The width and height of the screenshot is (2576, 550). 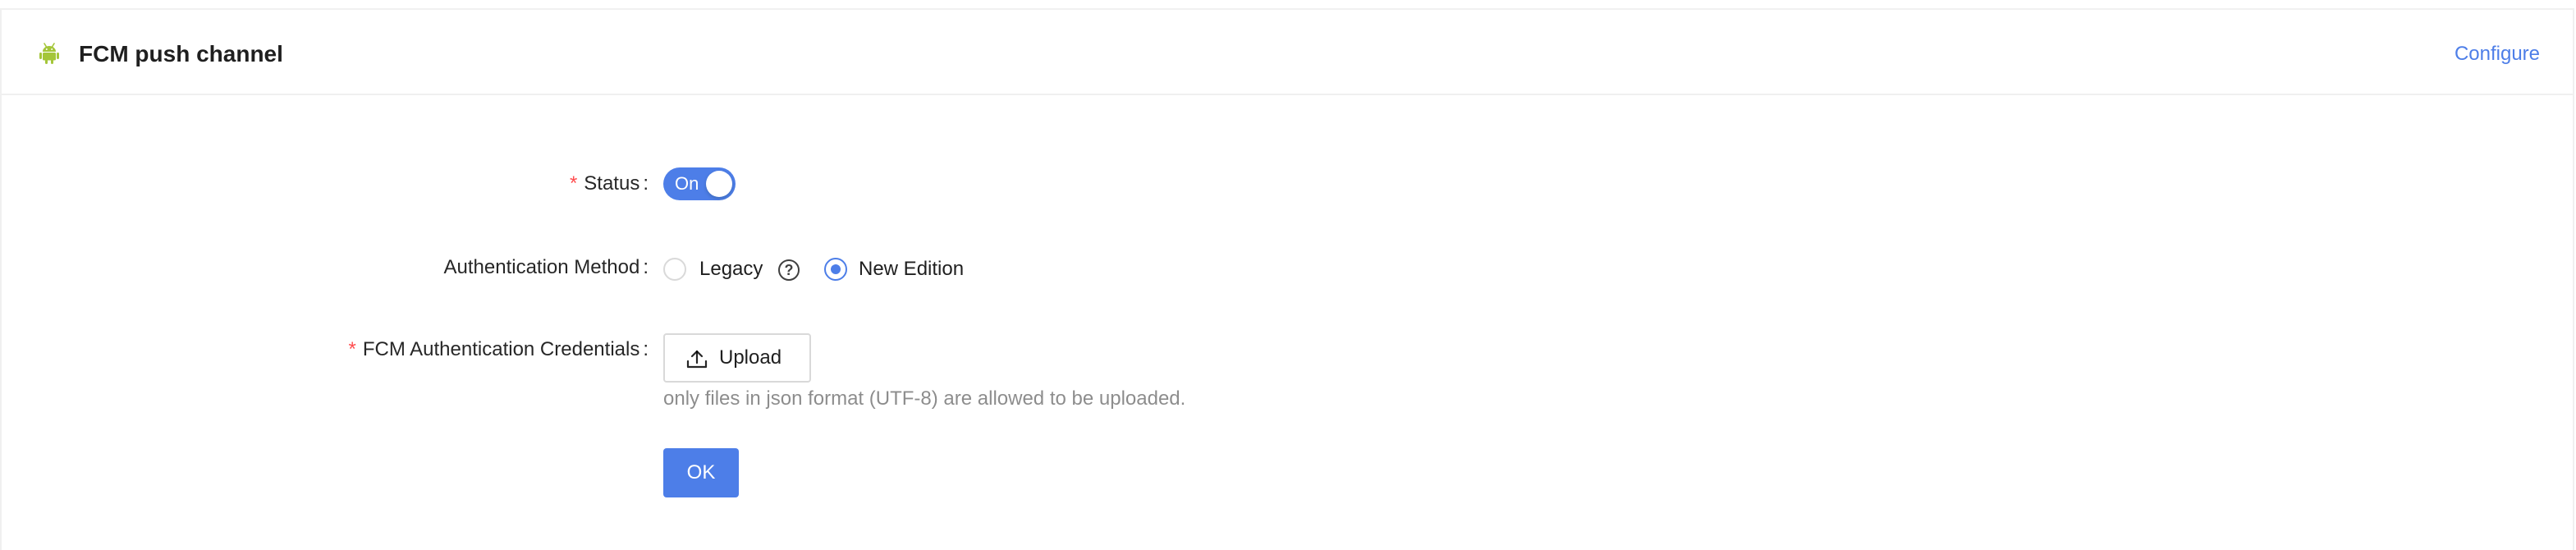 I want to click on upload-button: Upload, so click(x=737, y=358).